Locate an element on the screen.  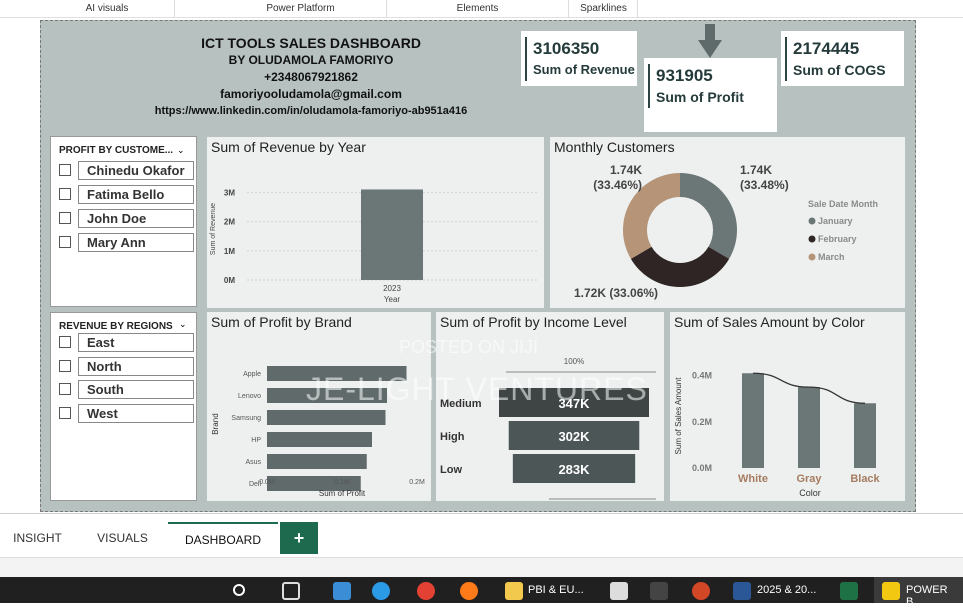
edge-icon is located at coordinates (381, 591).